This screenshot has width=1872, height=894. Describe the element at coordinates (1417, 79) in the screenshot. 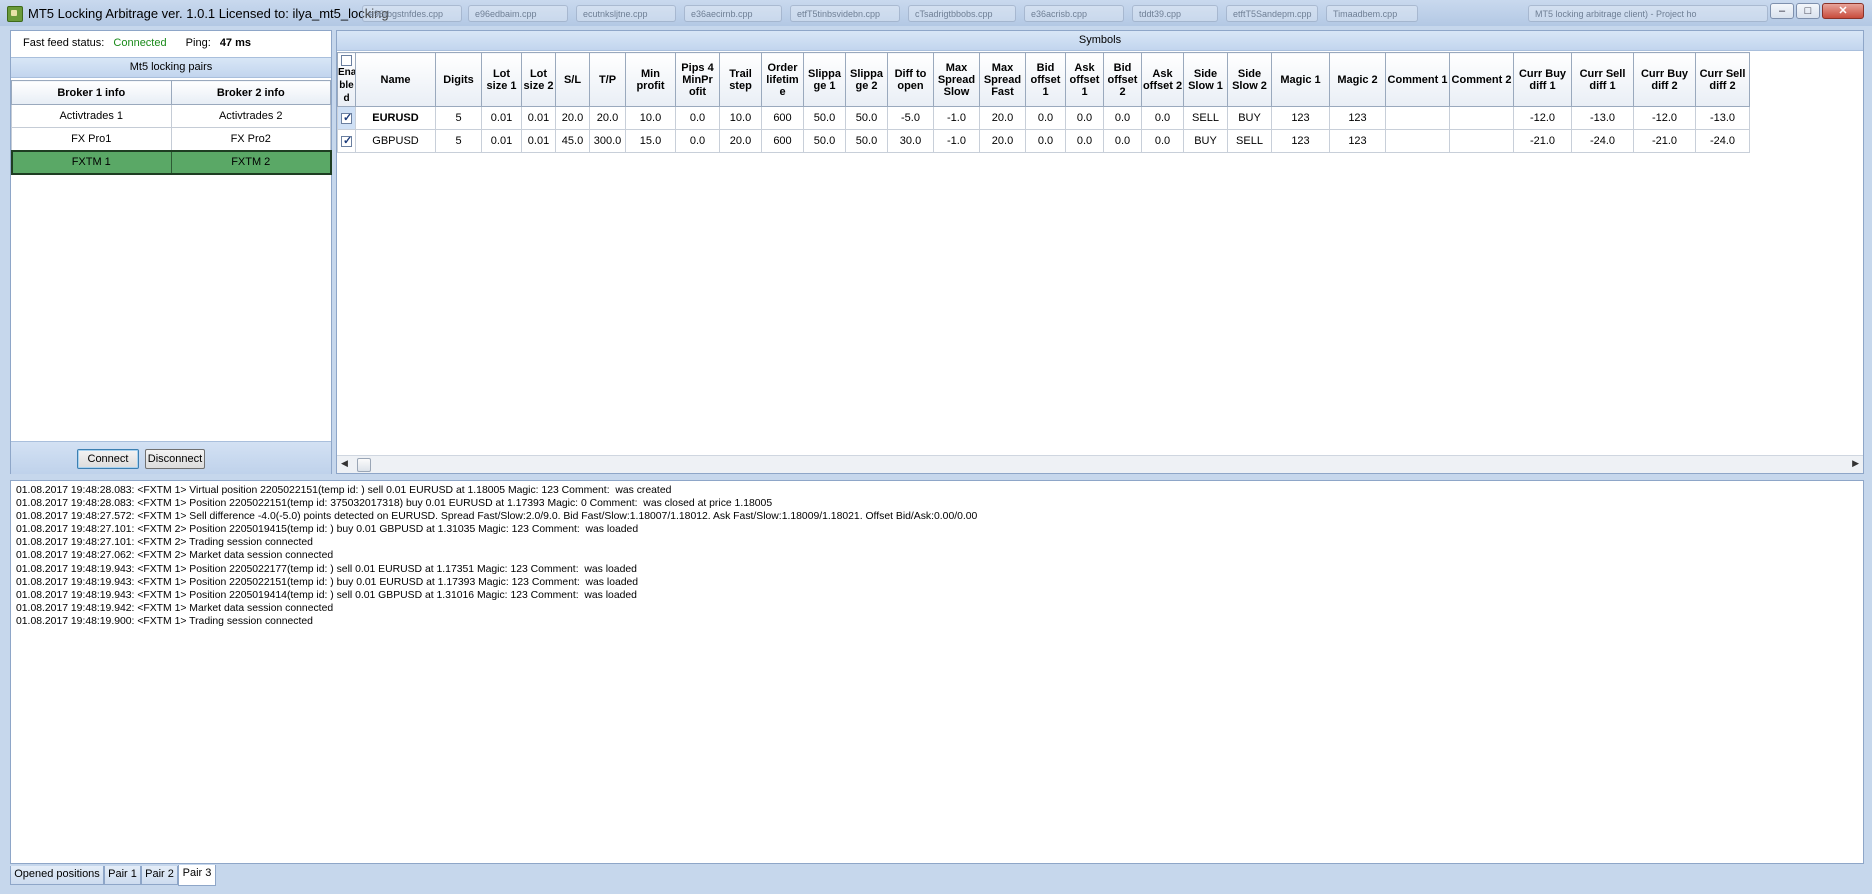

I see `symbols-column-header: Comment 1` at that location.